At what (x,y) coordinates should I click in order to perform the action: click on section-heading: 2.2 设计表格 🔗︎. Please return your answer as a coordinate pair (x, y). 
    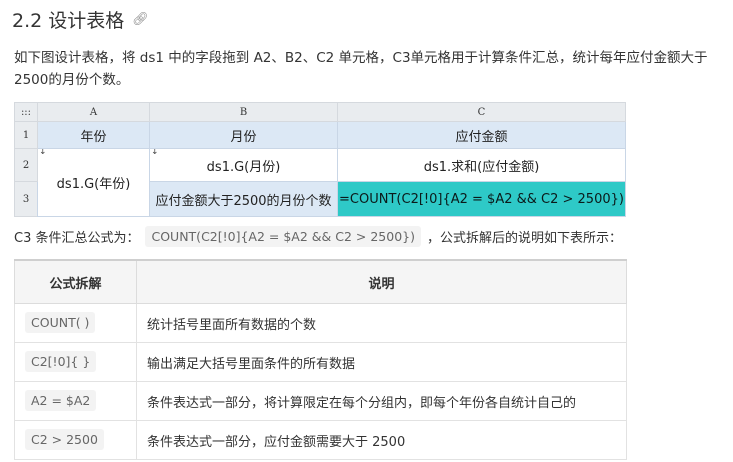
    Looking at the image, I should click on (80, 19).